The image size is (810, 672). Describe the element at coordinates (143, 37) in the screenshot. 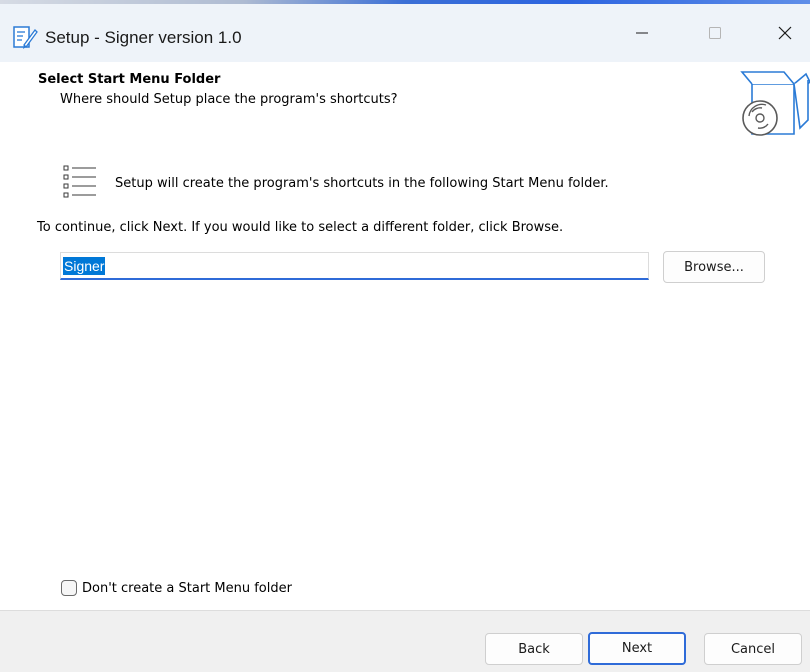

I see `window-title: Setup - Signer version 1.0` at that location.